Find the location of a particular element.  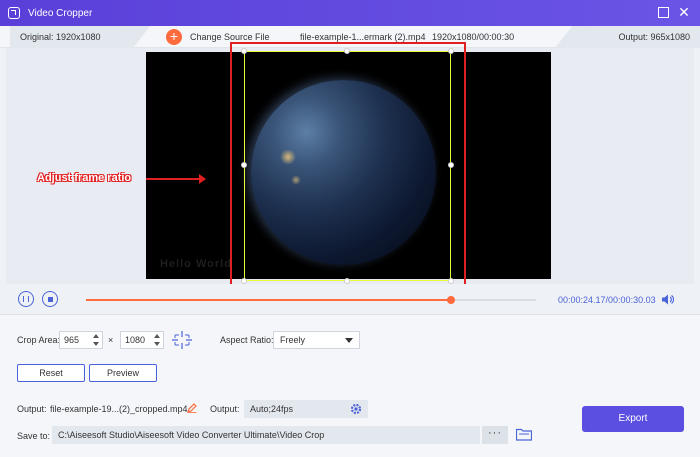

export-button: Export is located at coordinates (633, 419).